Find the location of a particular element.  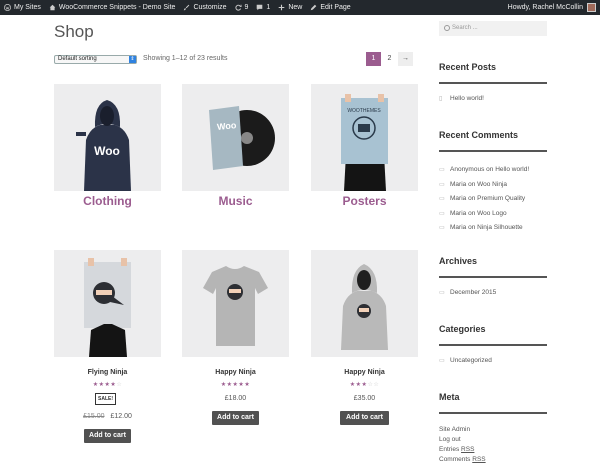

avatar is located at coordinates (591, 7).